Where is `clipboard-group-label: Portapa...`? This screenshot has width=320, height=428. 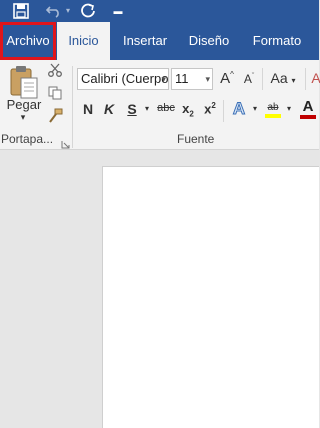
clipboard-group-label: Portapa... is located at coordinates (27, 139).